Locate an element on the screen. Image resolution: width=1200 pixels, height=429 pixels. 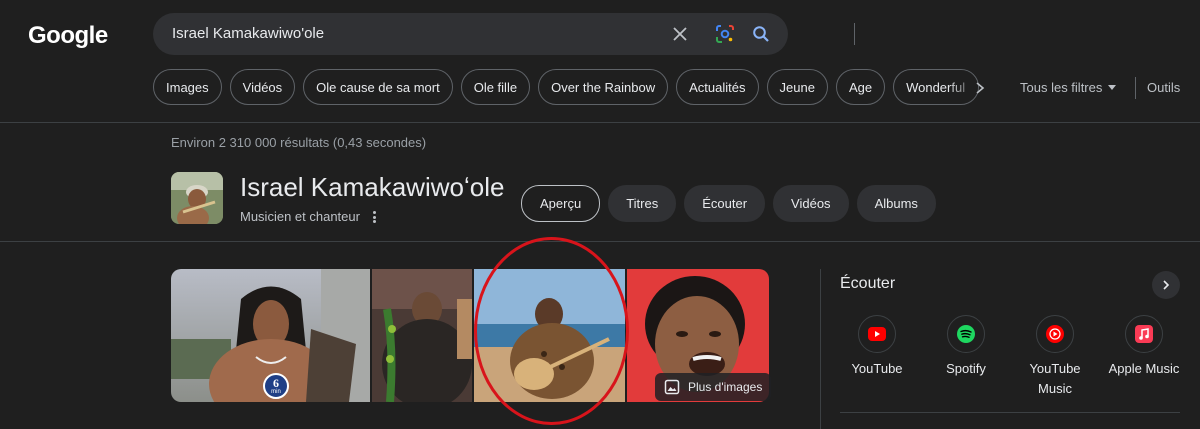
search-input: Israel Kamakawiwo'ole is located at coordinates (248, 33).